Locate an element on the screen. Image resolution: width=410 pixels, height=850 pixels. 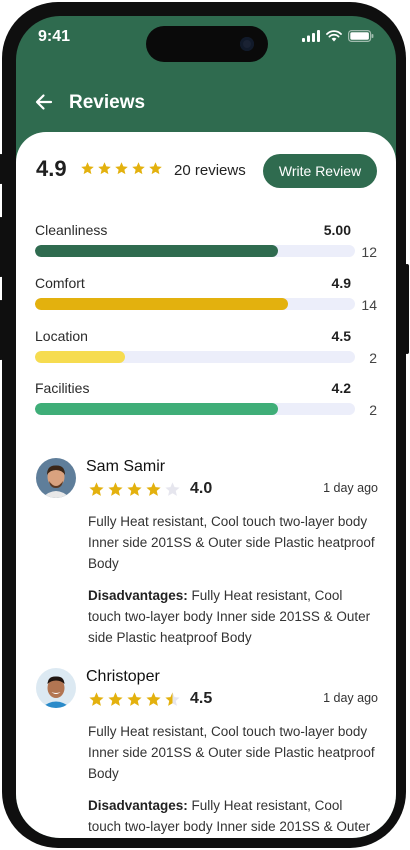
side-button-volume-down is located at coordinates (1, 330).